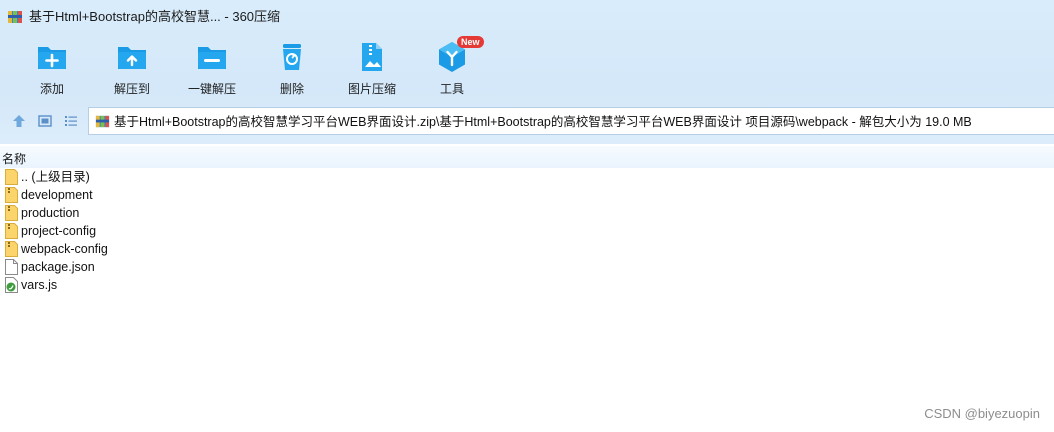 This screenshot has width=1054, height=432. Describe the element at coordinates (291, 89) in the screenshot. I see `delete-label: 删除` at that location.